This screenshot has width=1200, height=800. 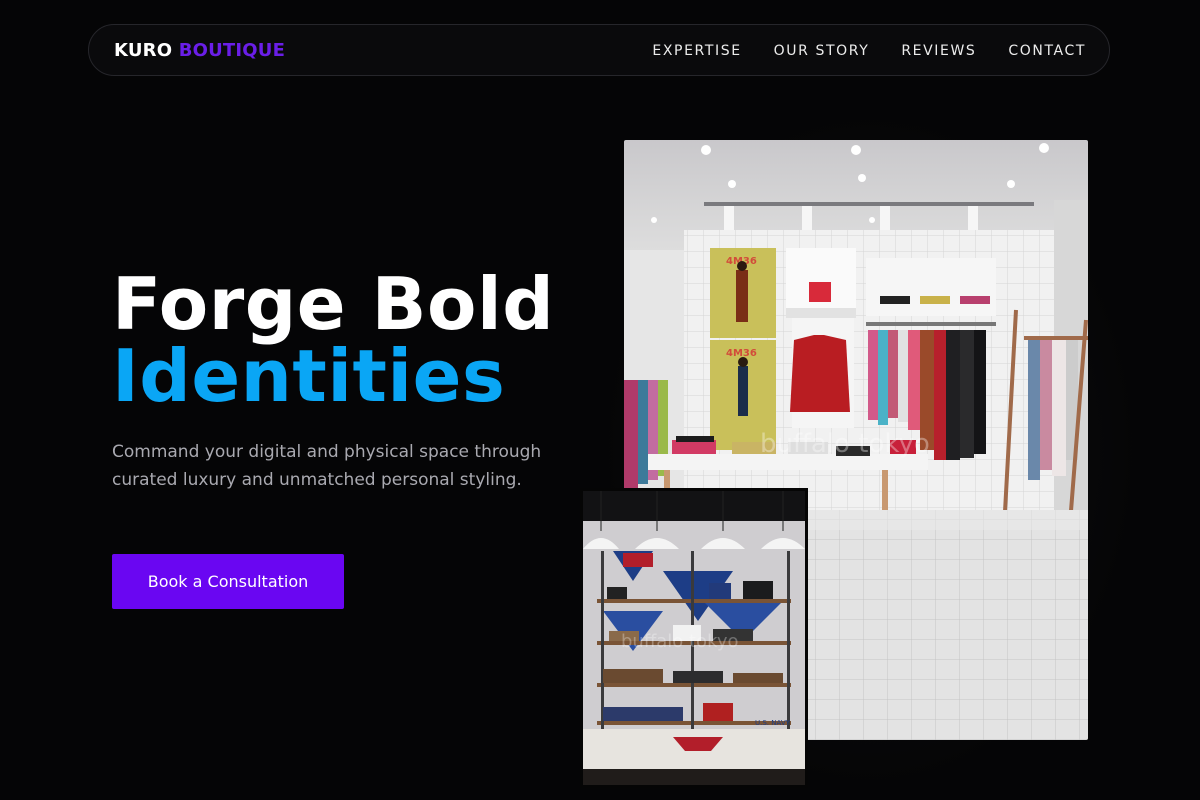 I want to click on brand-word-kuro: KURO, so click(x=143, y=50).